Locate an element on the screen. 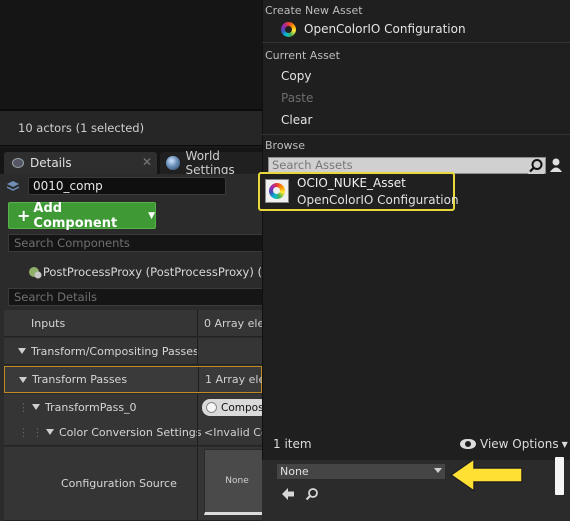  property-row-inputs: Inputs 0 Array elem is located at coordinates (133, 323).